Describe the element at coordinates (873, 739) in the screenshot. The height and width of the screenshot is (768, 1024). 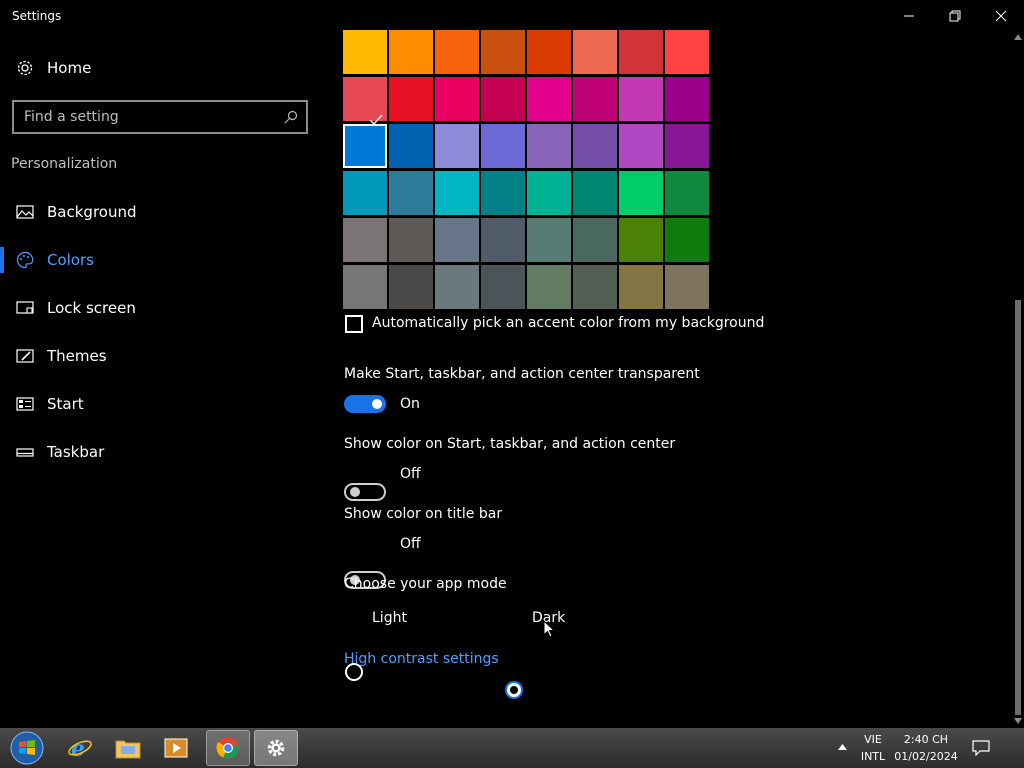
I see `language-indicator-top: VIE` at that location.